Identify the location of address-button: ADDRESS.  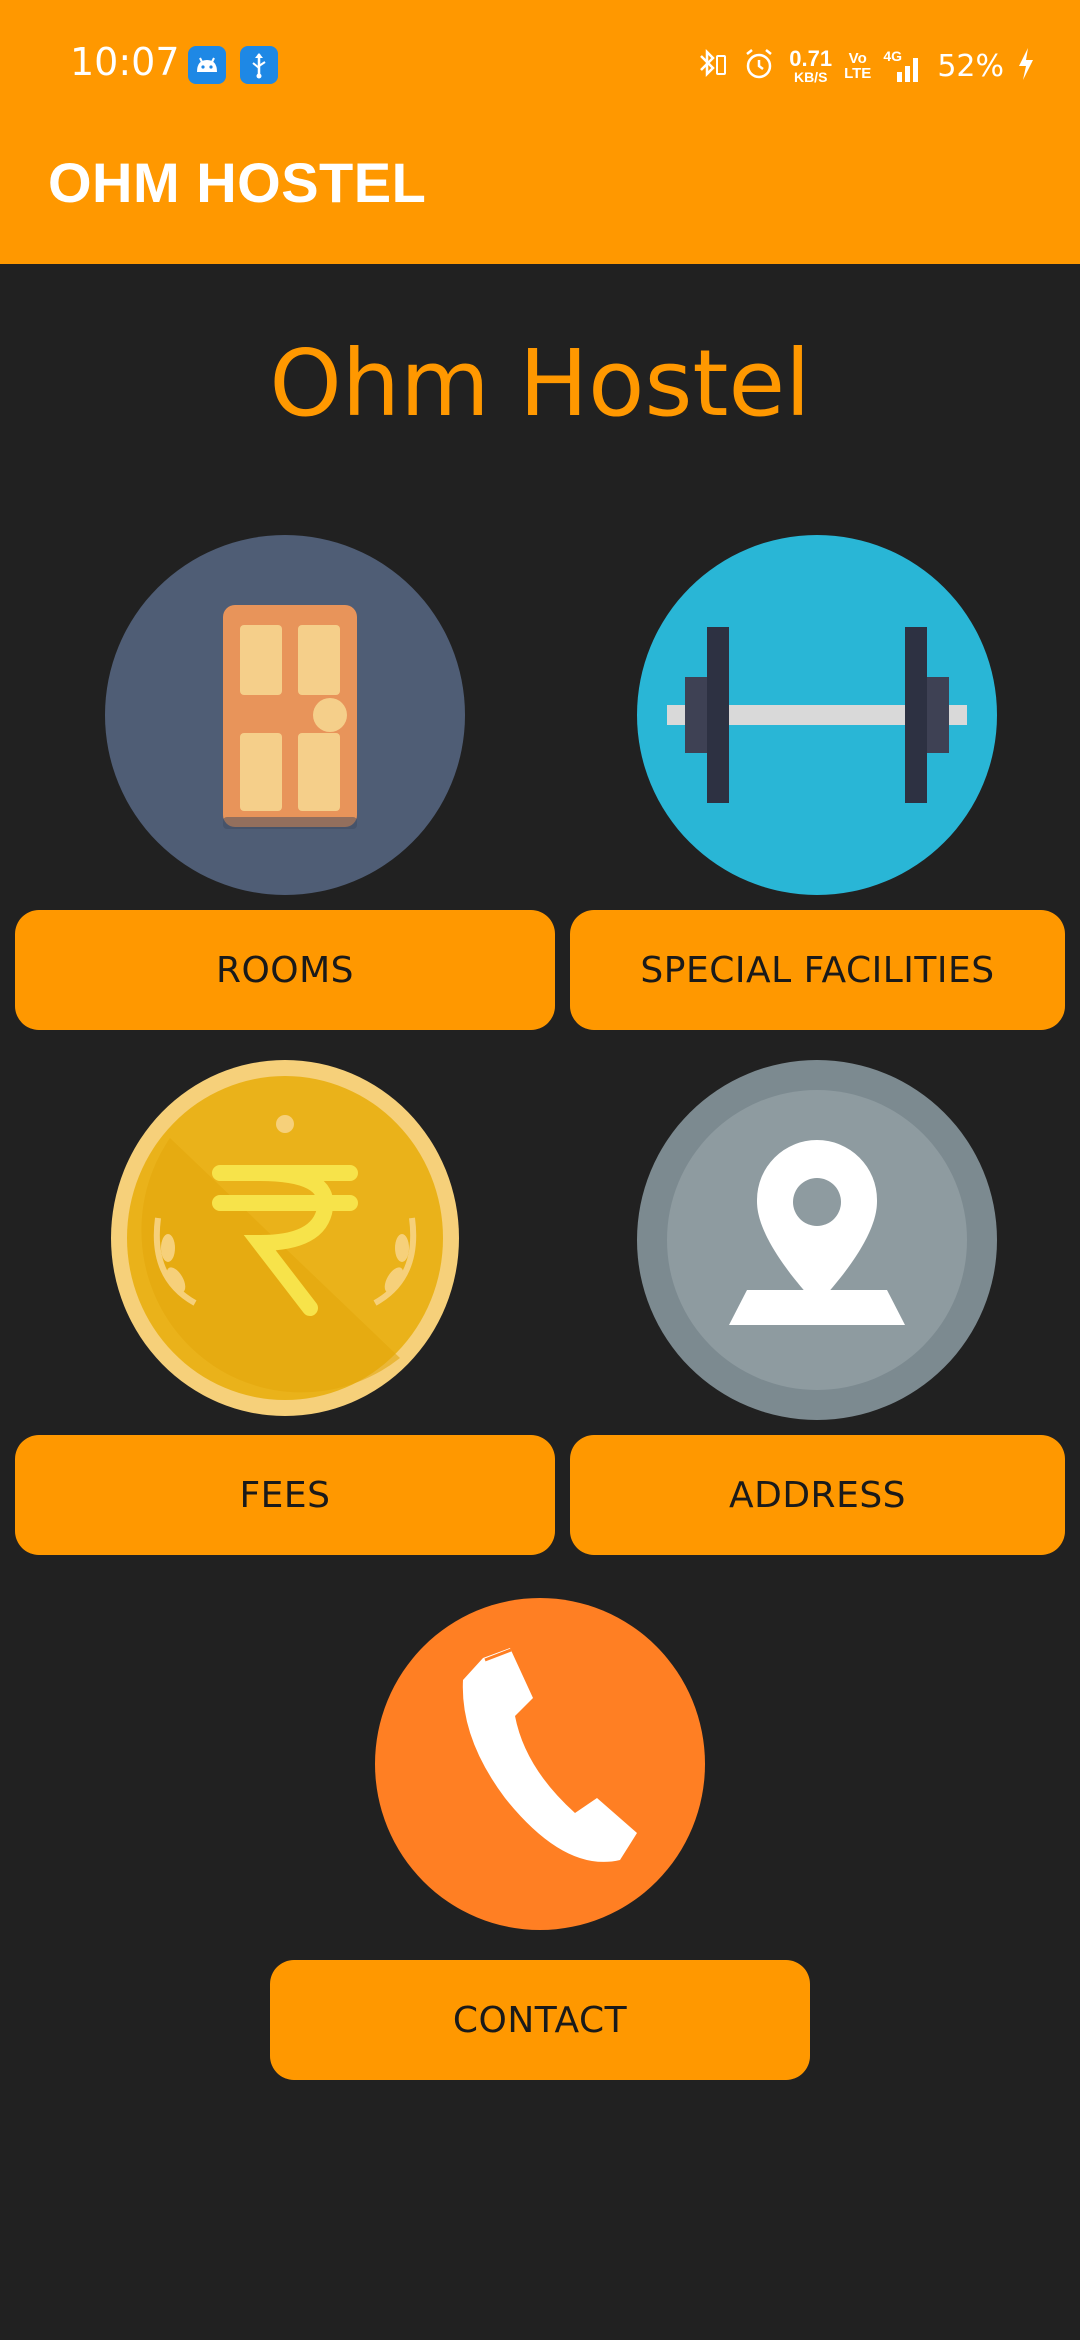
(817, 1495).